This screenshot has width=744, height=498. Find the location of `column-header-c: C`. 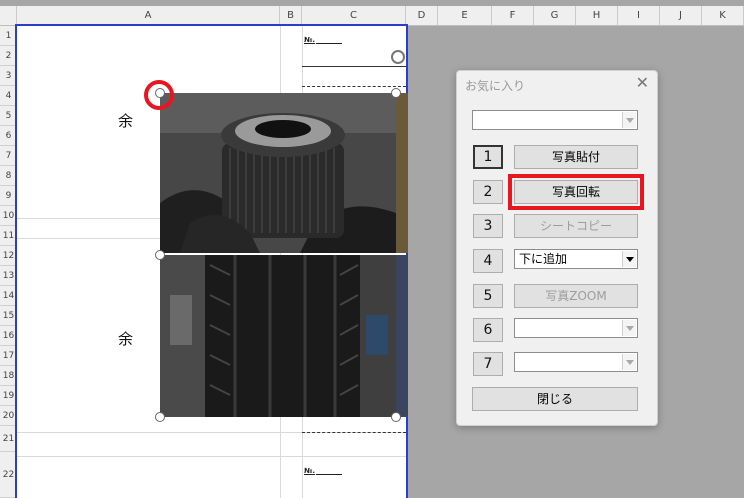

column-header-c: C is located at coordinates (354, 16).